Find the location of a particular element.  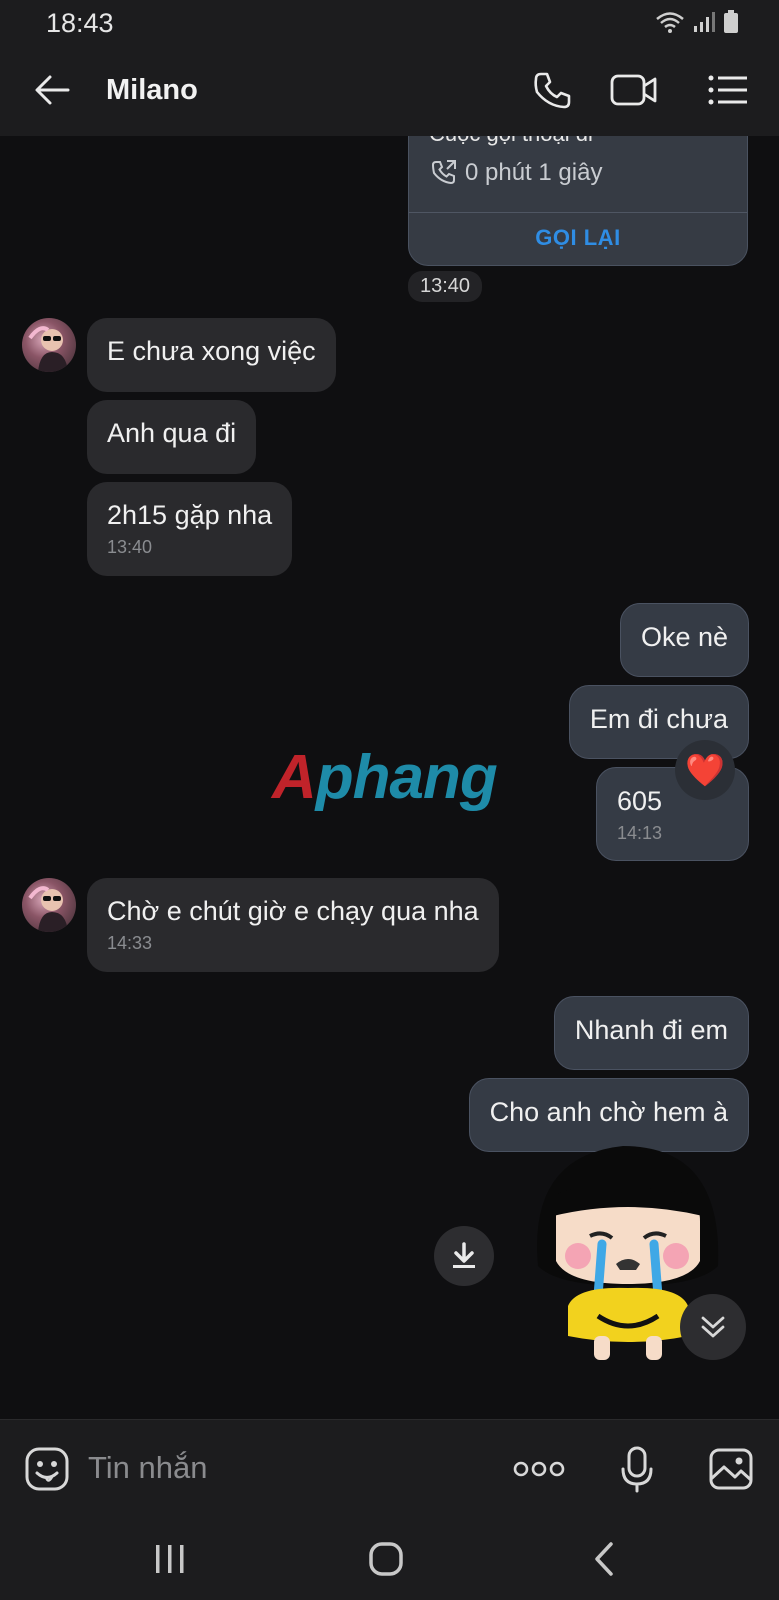

call-back-button: GỌI LẠI is located at coordinates (578, 238).